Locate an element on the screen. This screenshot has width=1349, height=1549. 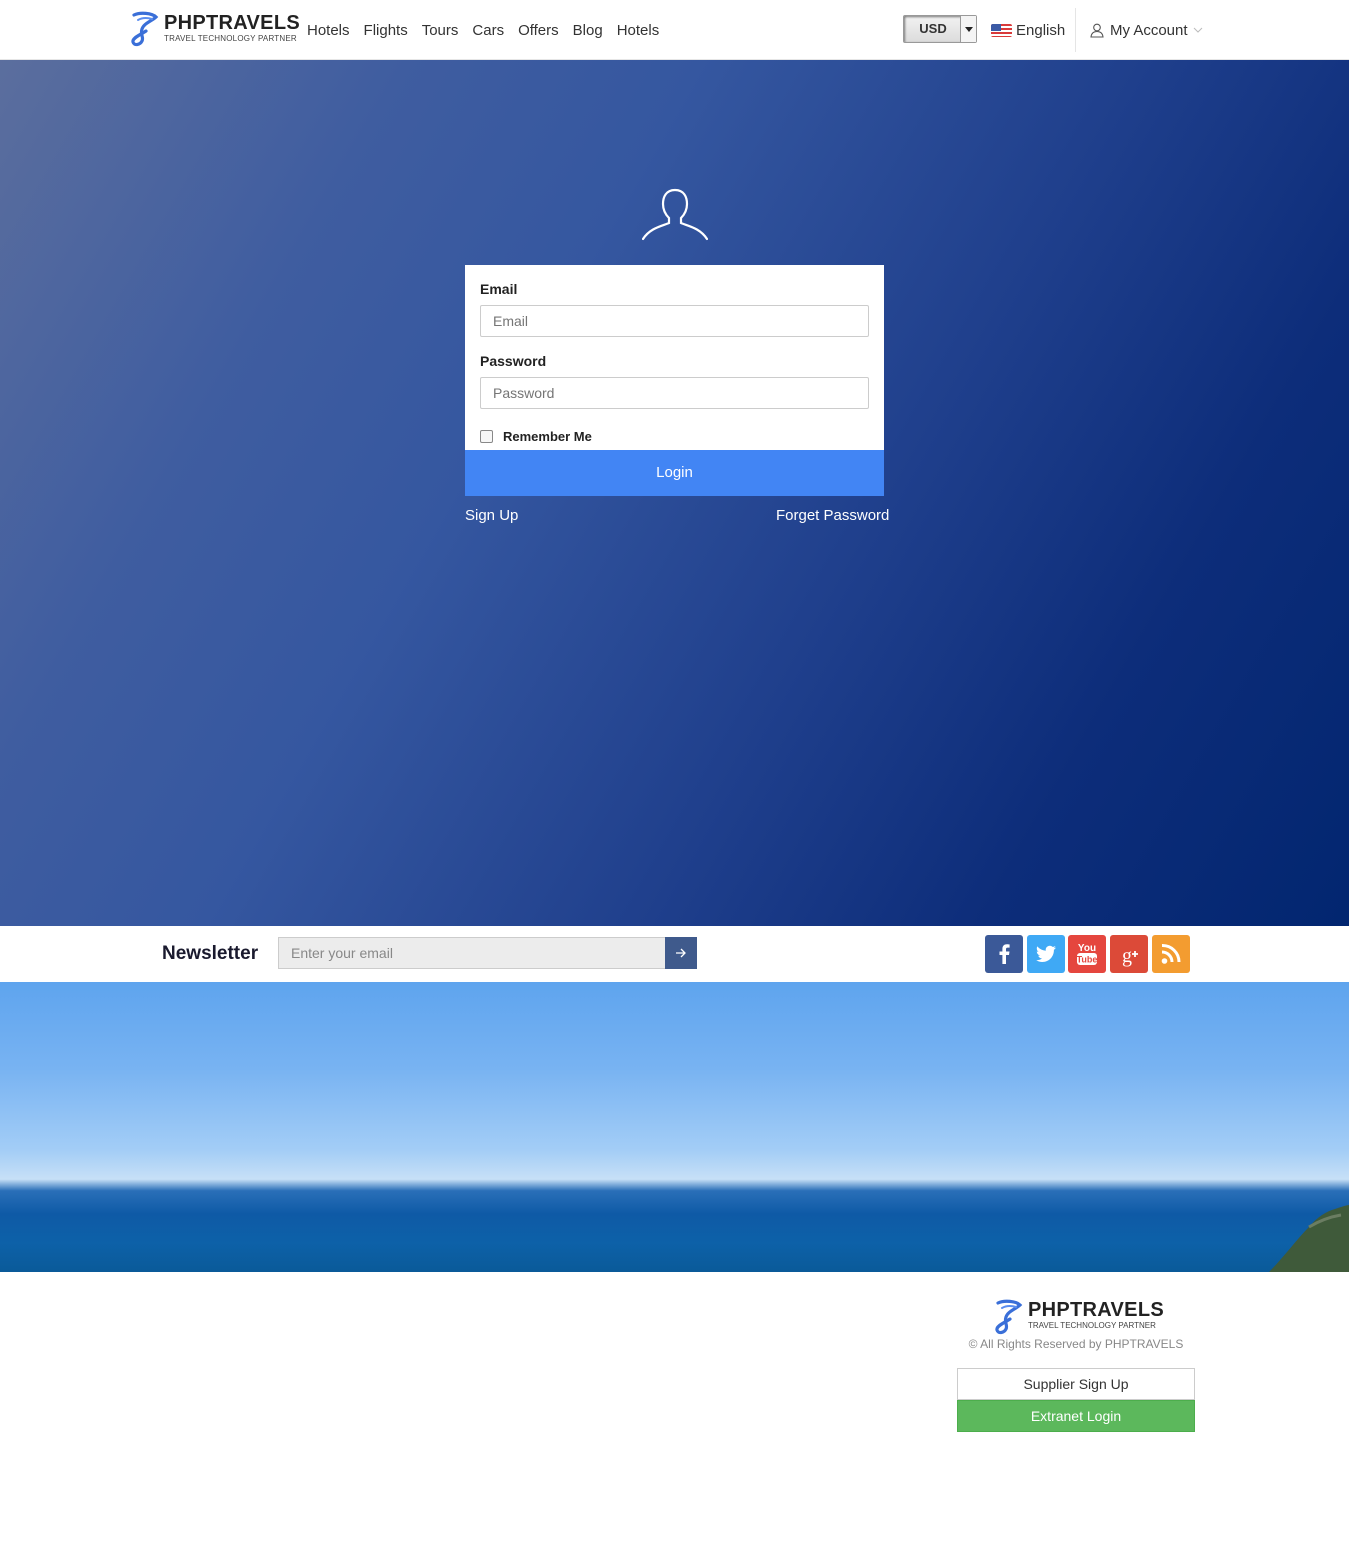
google-plus-icon: g is located at coordinates (1129, 954).